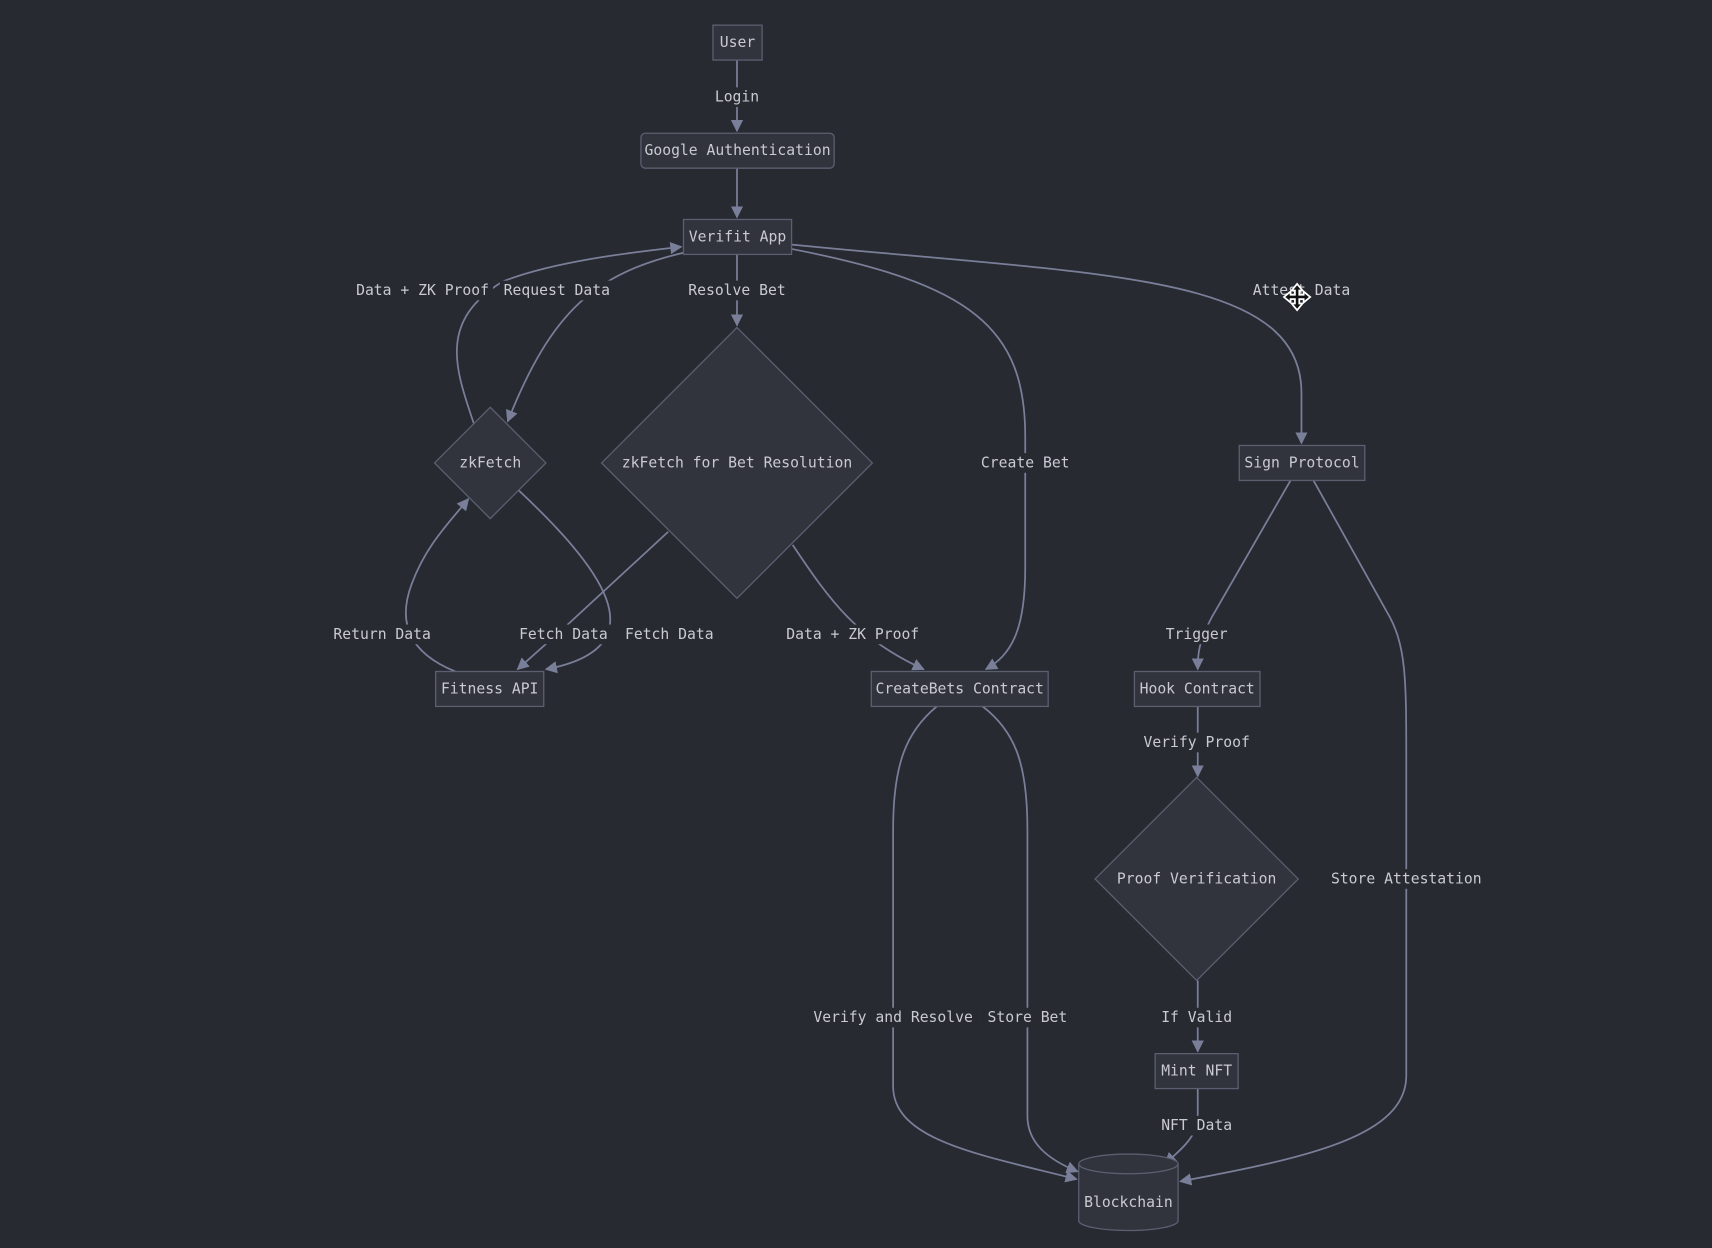 The width and height of the screenshot is (1712, 1248). I want to click on edge-label-createbets-blockchain-verify: Verify and Resolve, so click(893, 1017).